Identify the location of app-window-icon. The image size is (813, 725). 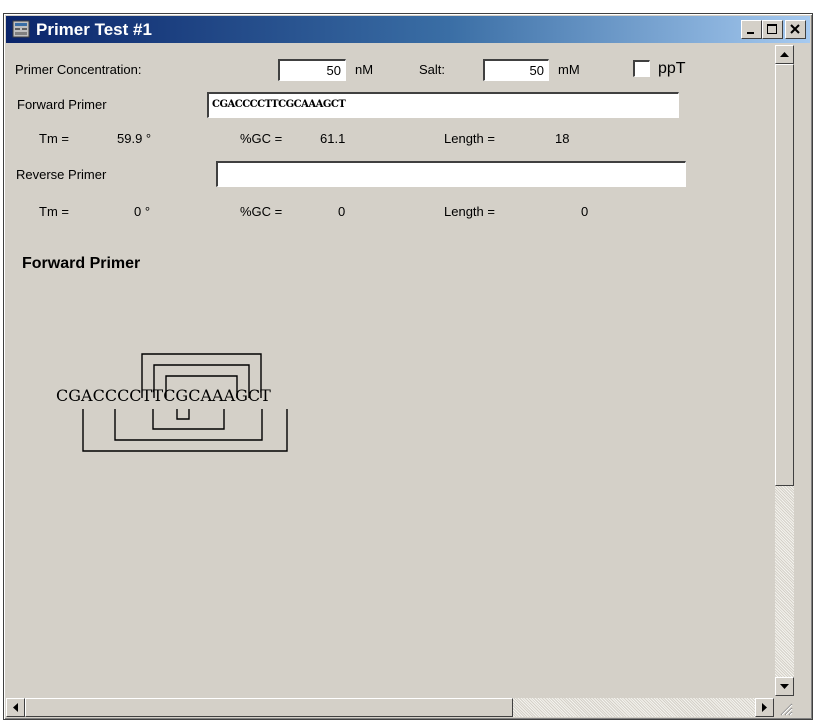
(21, 29).